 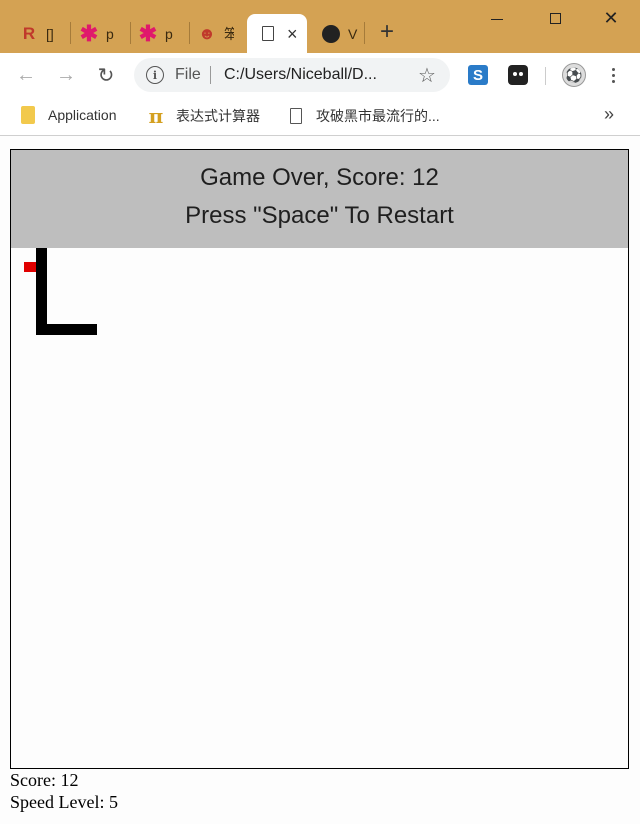 I want to click on github-icon, so click(x=331, y=33).